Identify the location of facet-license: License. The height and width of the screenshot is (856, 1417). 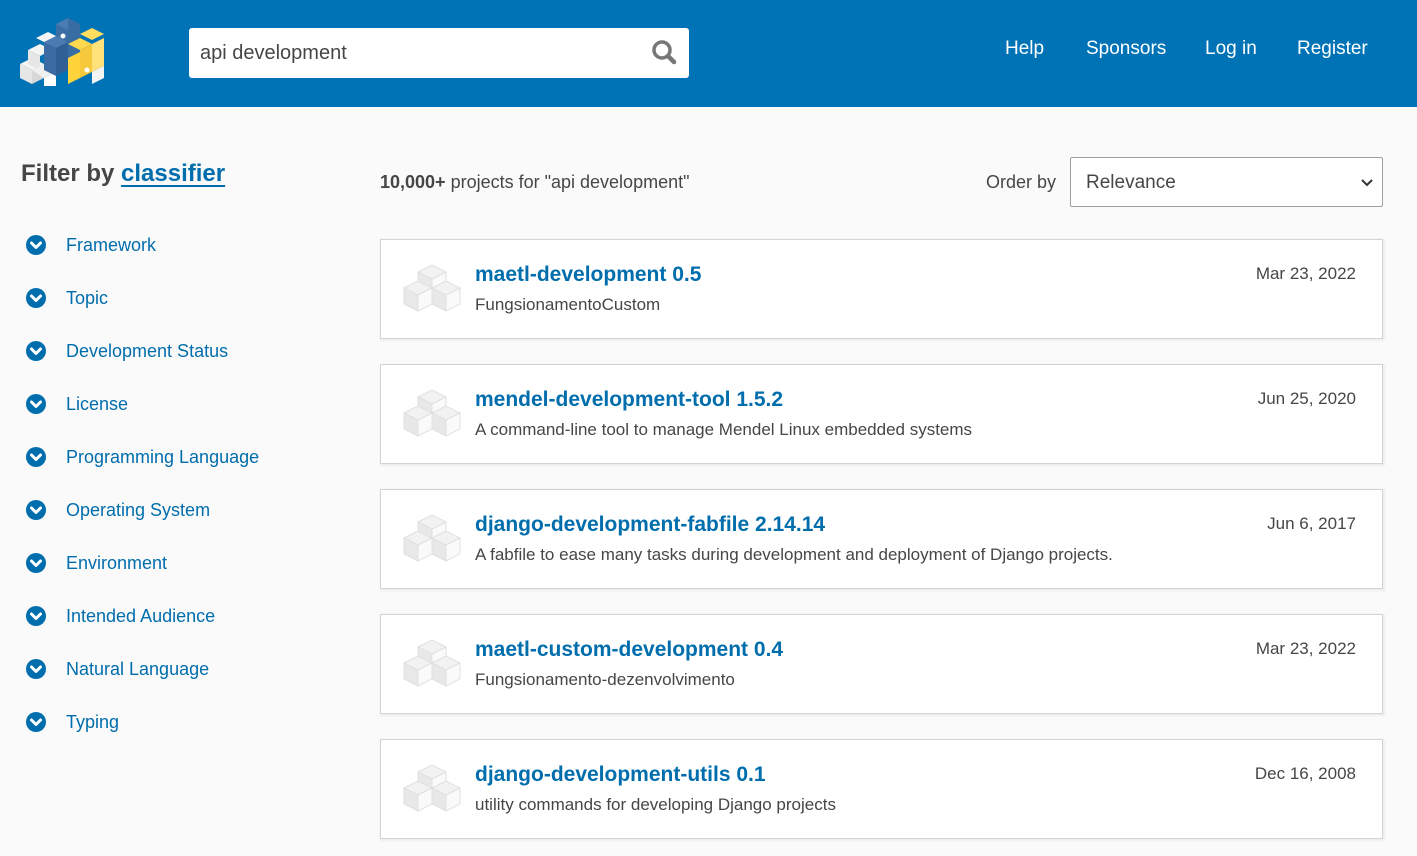
(76, 404).